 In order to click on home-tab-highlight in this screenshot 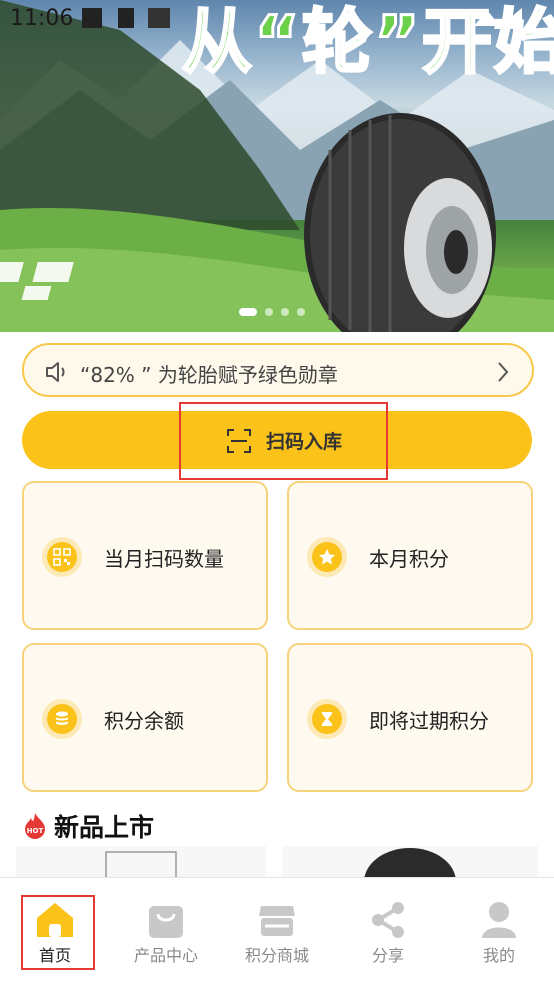, I will do `click(58, 932)`.